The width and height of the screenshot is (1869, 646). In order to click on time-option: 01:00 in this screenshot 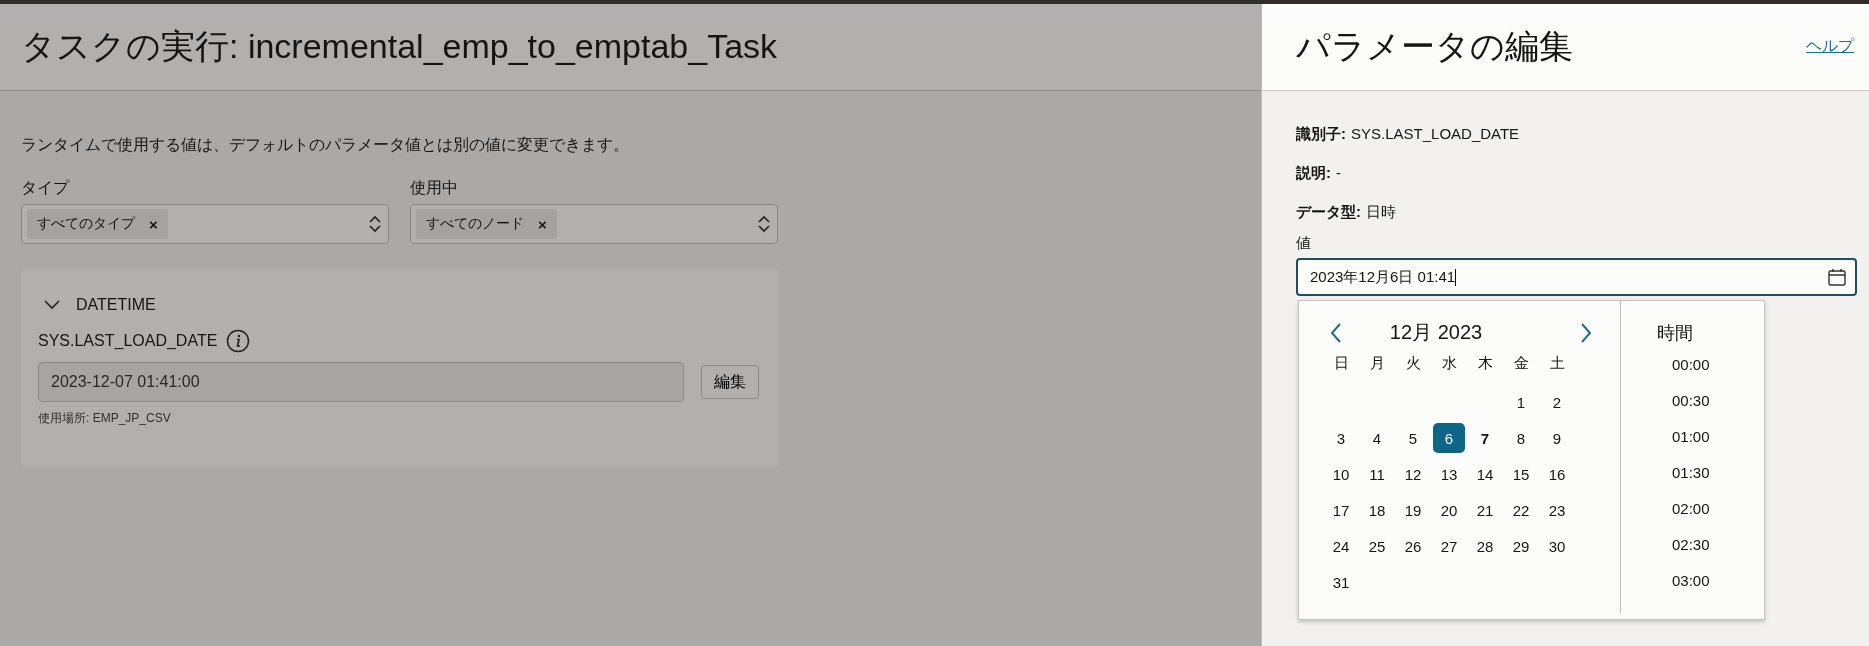, I will do `click(1691, 446)`.